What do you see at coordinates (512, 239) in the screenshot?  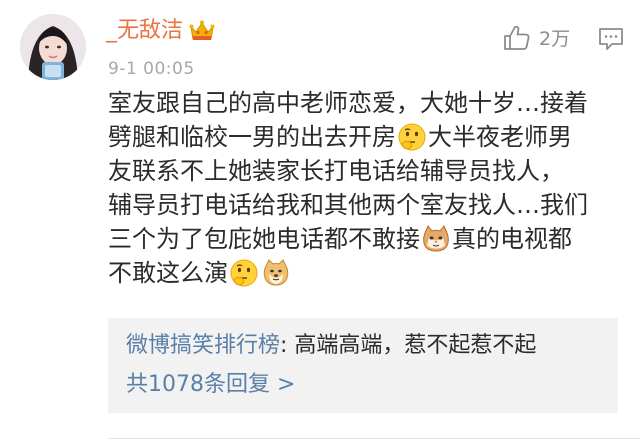 I see `body-text-segment: 真的电视都` at bounding box center [512, 239].